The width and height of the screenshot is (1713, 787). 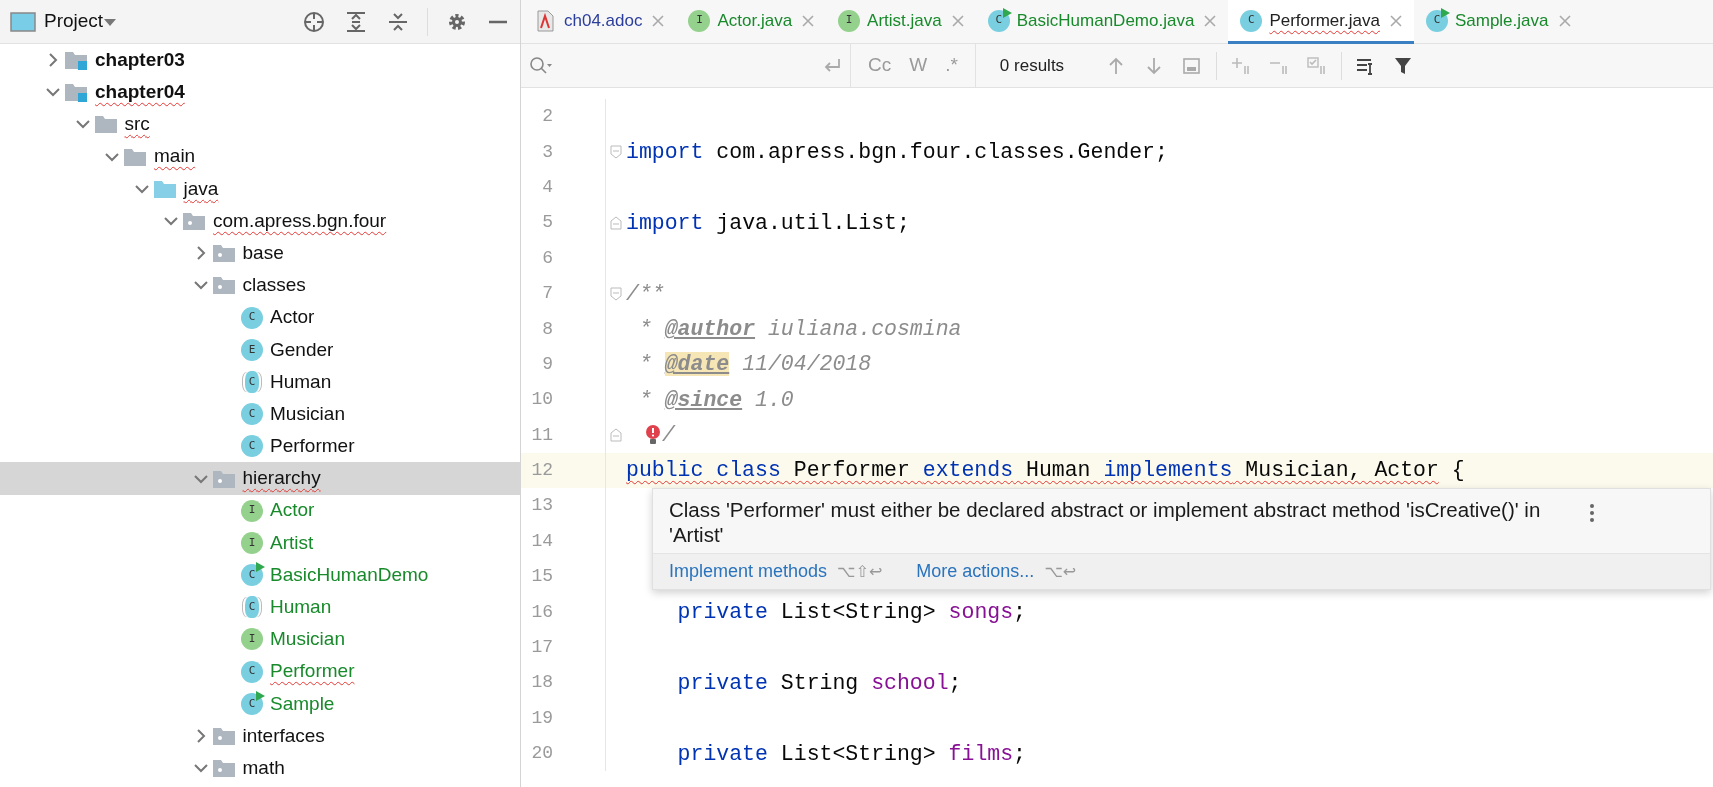 What do you see at coordinates (314, 21) in the screenshot?
I see `locate-icon` at bounding box center [314, 21].